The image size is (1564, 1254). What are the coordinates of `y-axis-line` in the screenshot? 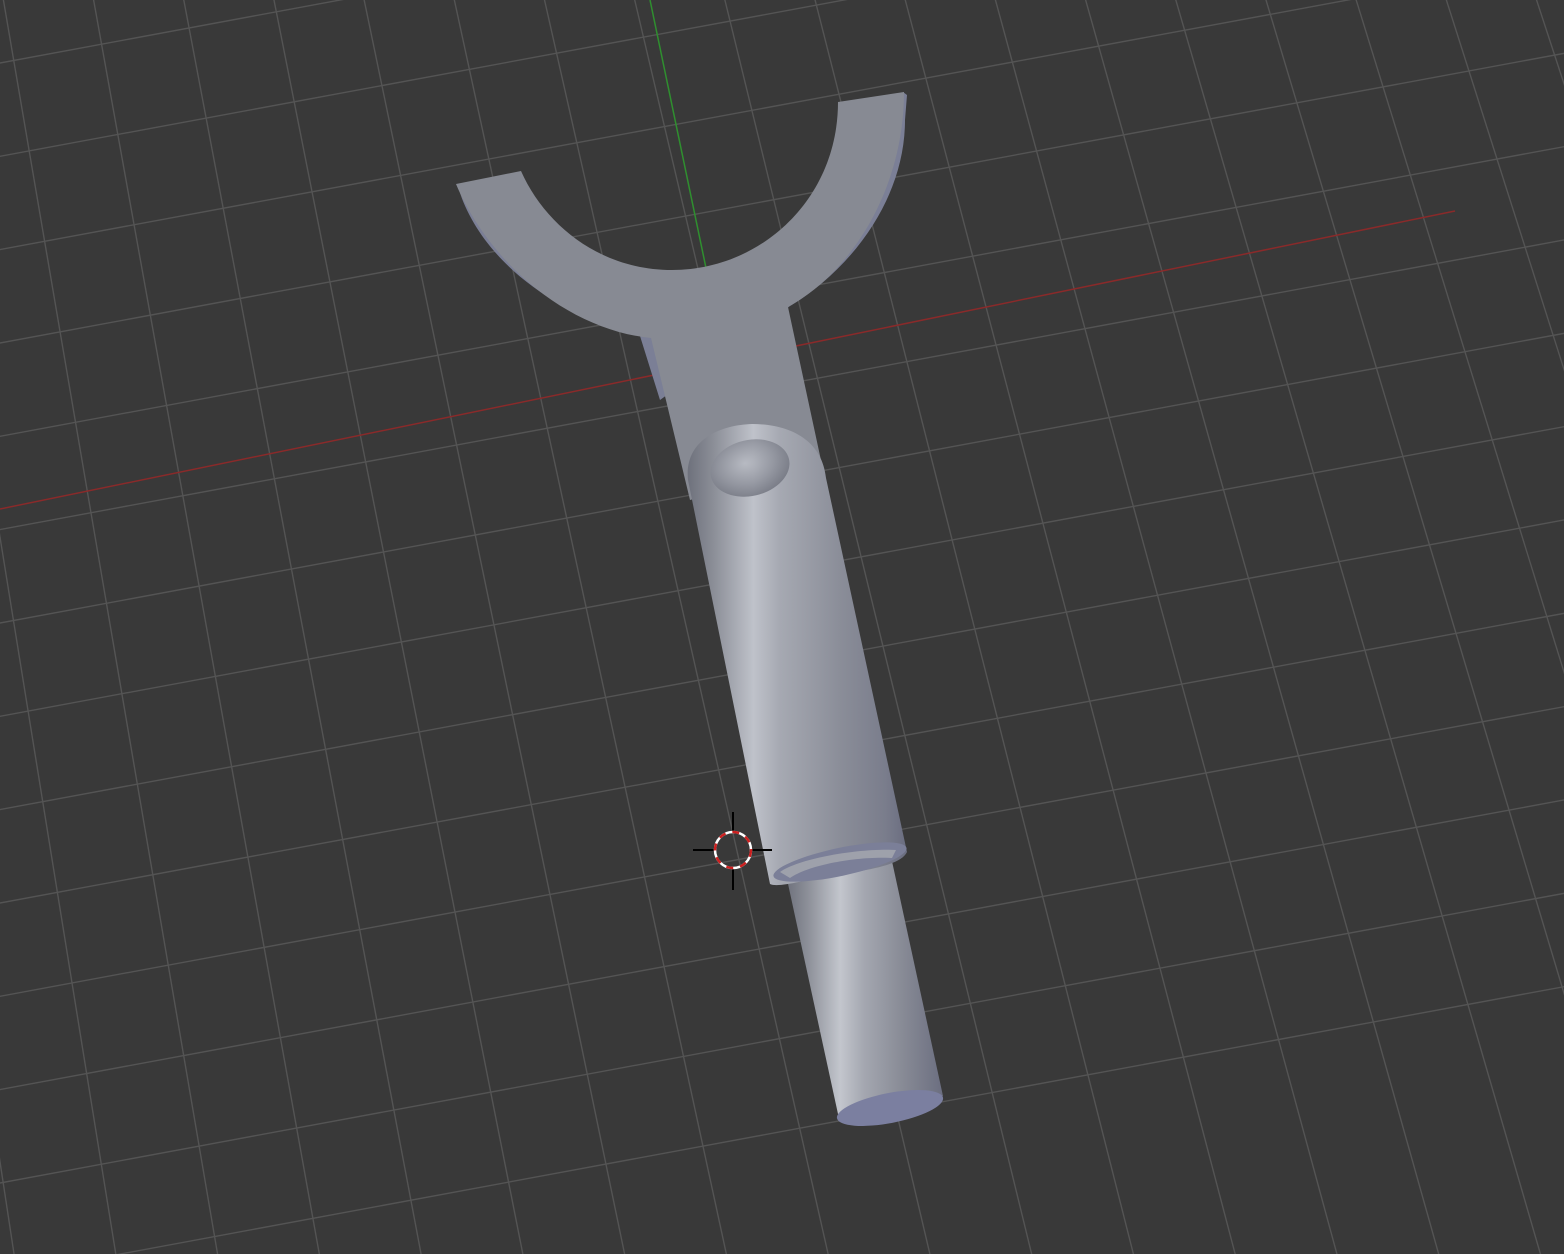 It's located at (678, 134).